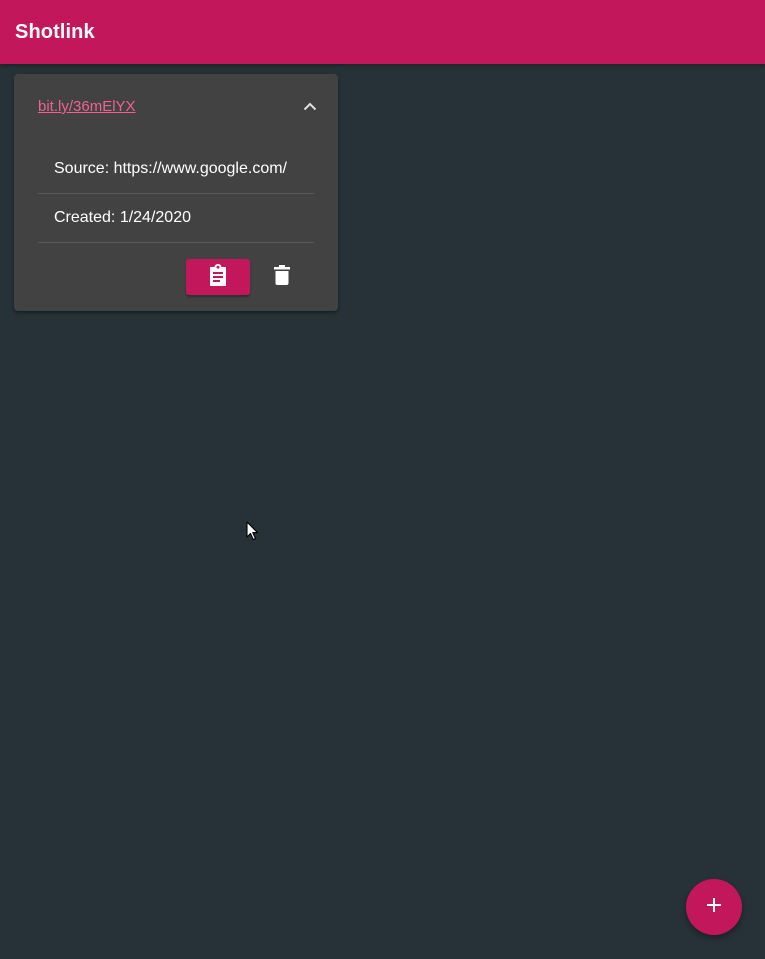  I want to click on add-link-button, so click(714, 907).